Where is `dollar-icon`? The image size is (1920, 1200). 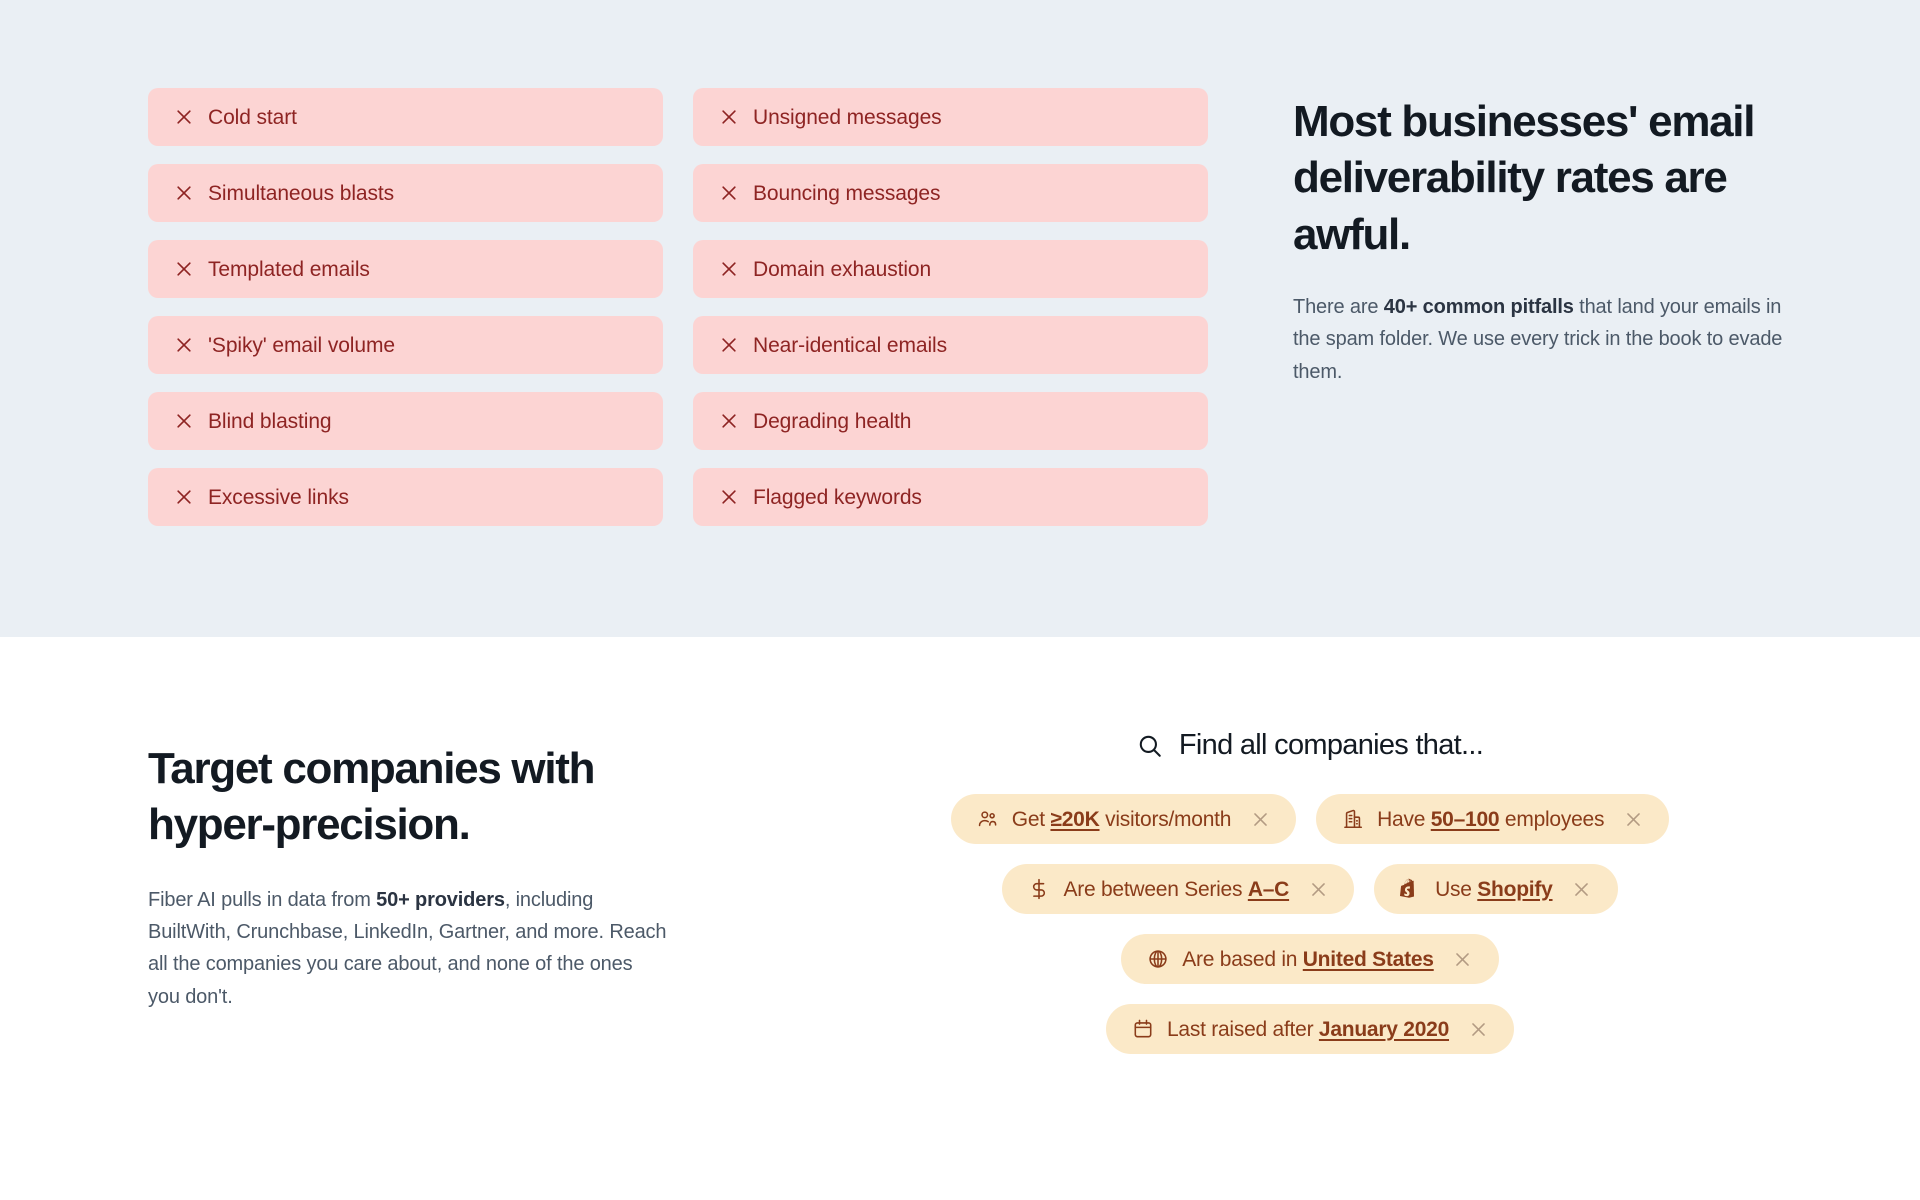 dollar-icon is located at coordinates (1039, 889).